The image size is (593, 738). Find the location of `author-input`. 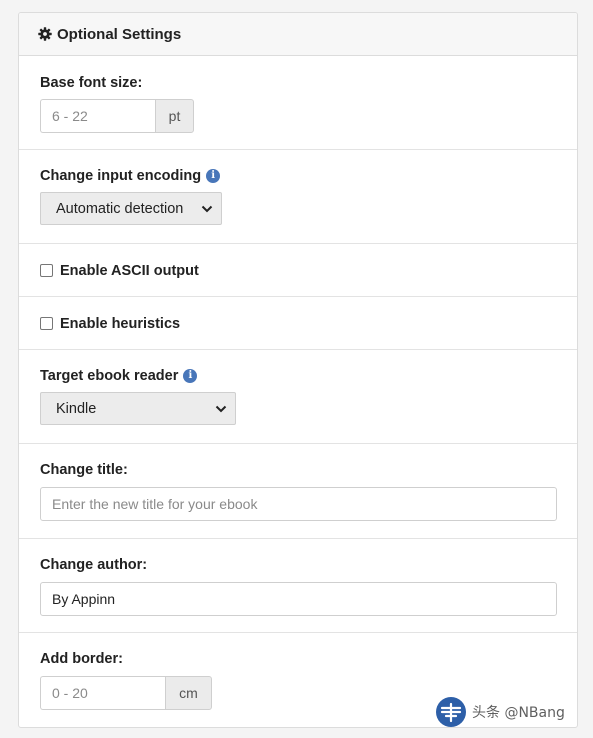

author-input is located at coordinates (298, 599).